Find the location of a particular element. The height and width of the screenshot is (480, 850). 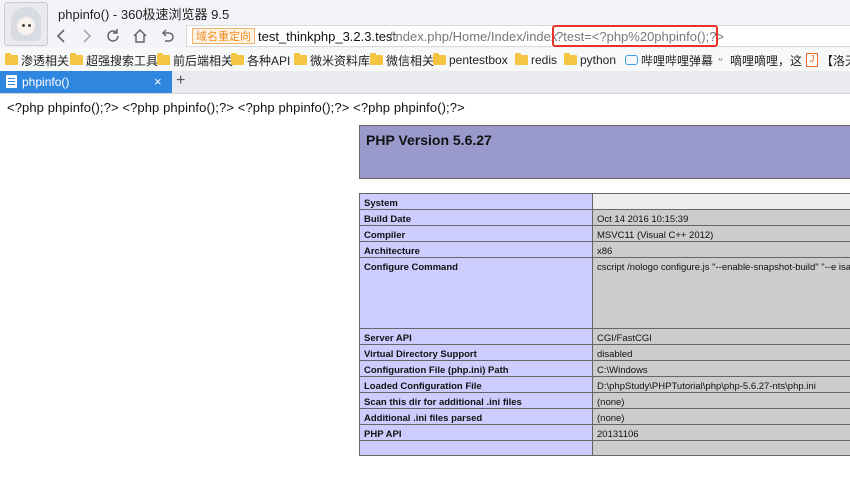

bookmark-item: 渗透相关 is located at coordinates (37, 60).